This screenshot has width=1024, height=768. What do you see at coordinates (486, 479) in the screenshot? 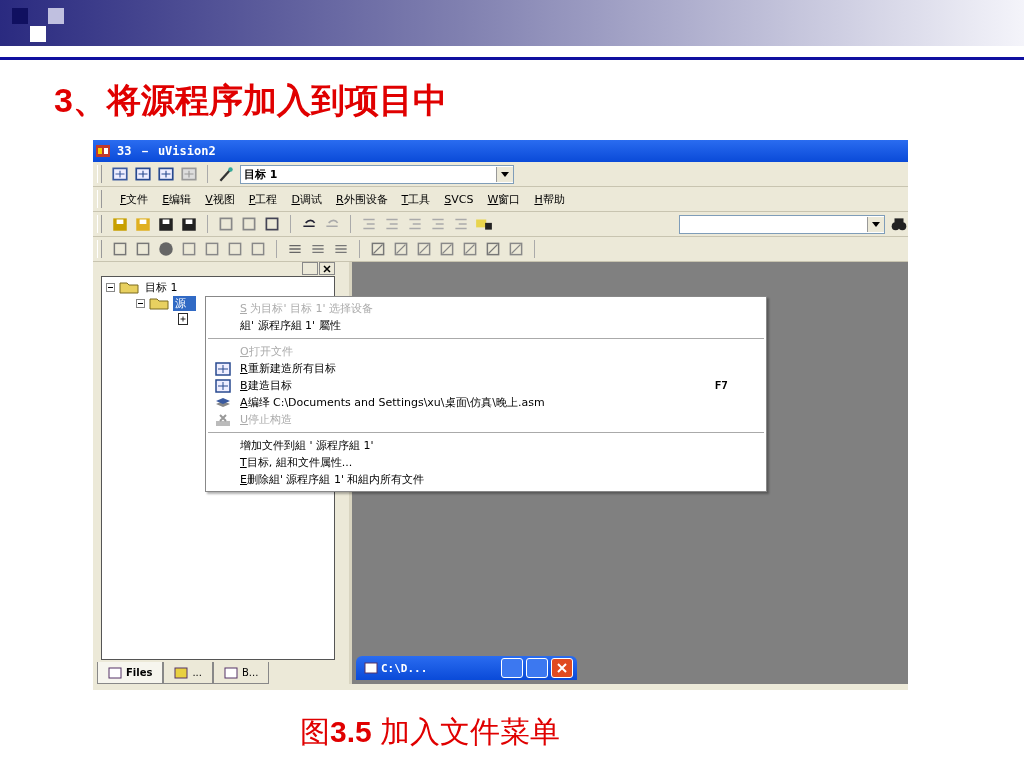
I see `menu-item: E删除組' 源程序組 1' 和組内所有文件` at bounding box center [486, 479].